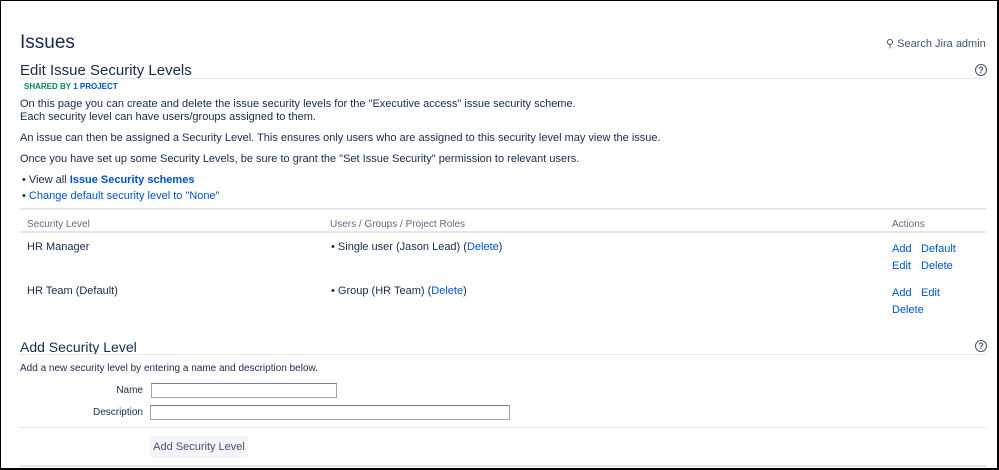 This screenshot has height=470, width=999. I want to click on add-security-level-button: Add Security Level, so click(199, 447).